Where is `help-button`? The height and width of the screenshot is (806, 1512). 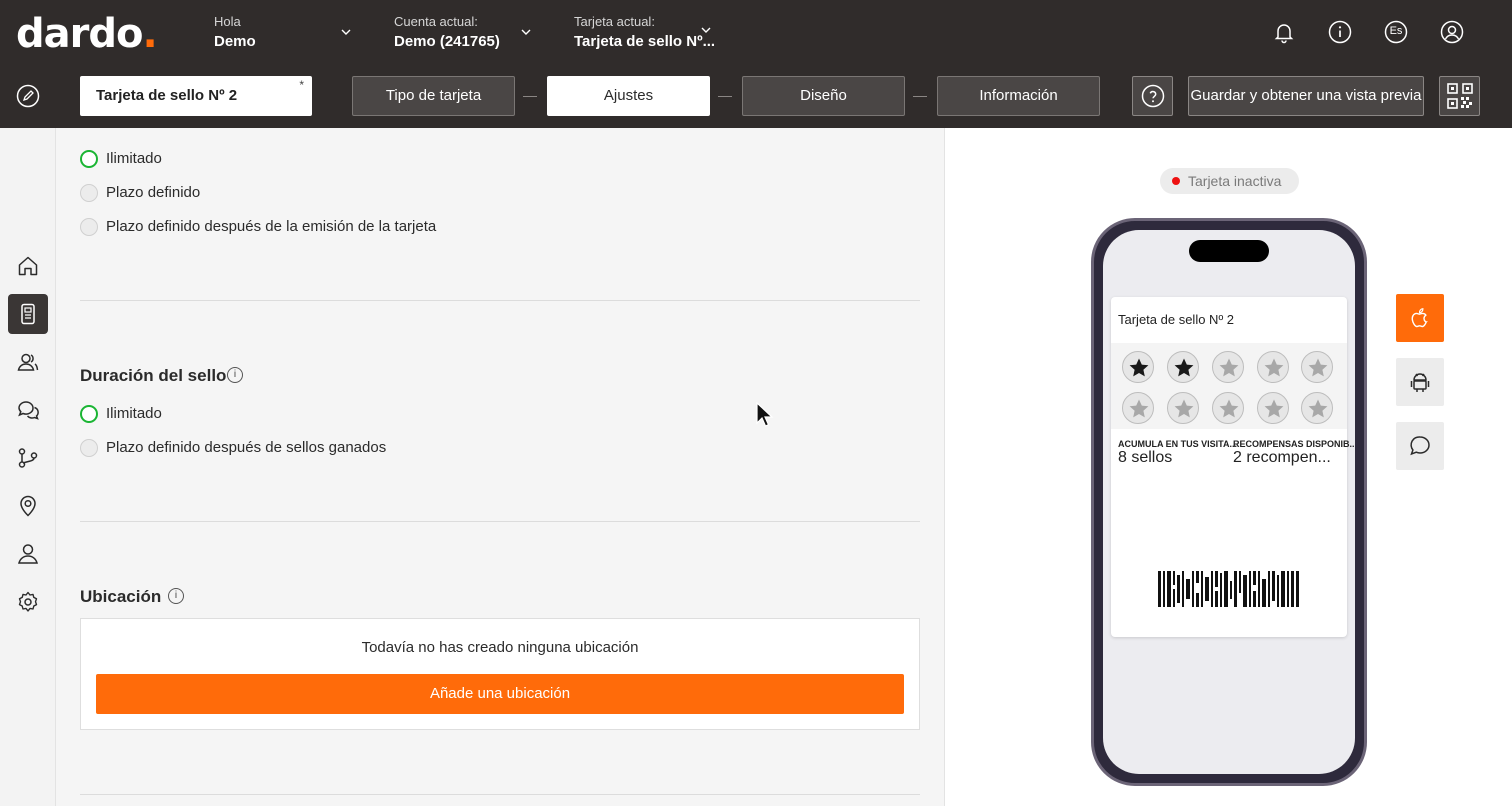
help-button is located at coordinates (1152, 96).